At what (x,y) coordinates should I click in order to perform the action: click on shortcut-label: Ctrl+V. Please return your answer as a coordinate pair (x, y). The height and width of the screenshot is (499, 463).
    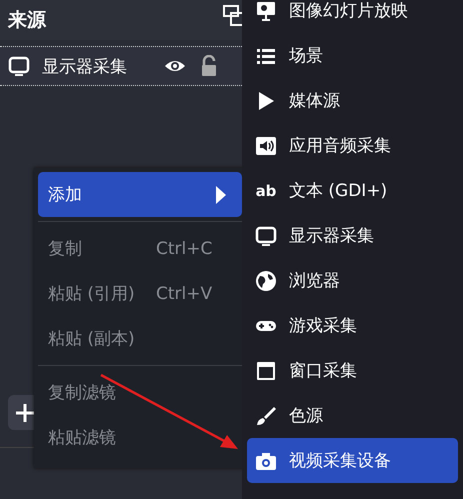
    Looking at the image, I should click on (185, 294).